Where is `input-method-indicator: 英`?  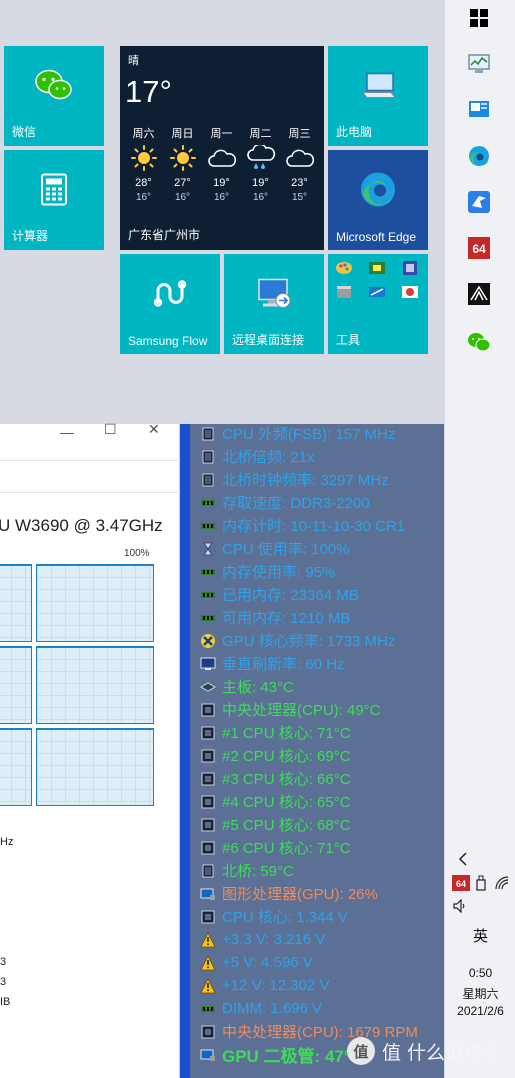
input-method-indicator: 英 is located at coordinates (480, 935).